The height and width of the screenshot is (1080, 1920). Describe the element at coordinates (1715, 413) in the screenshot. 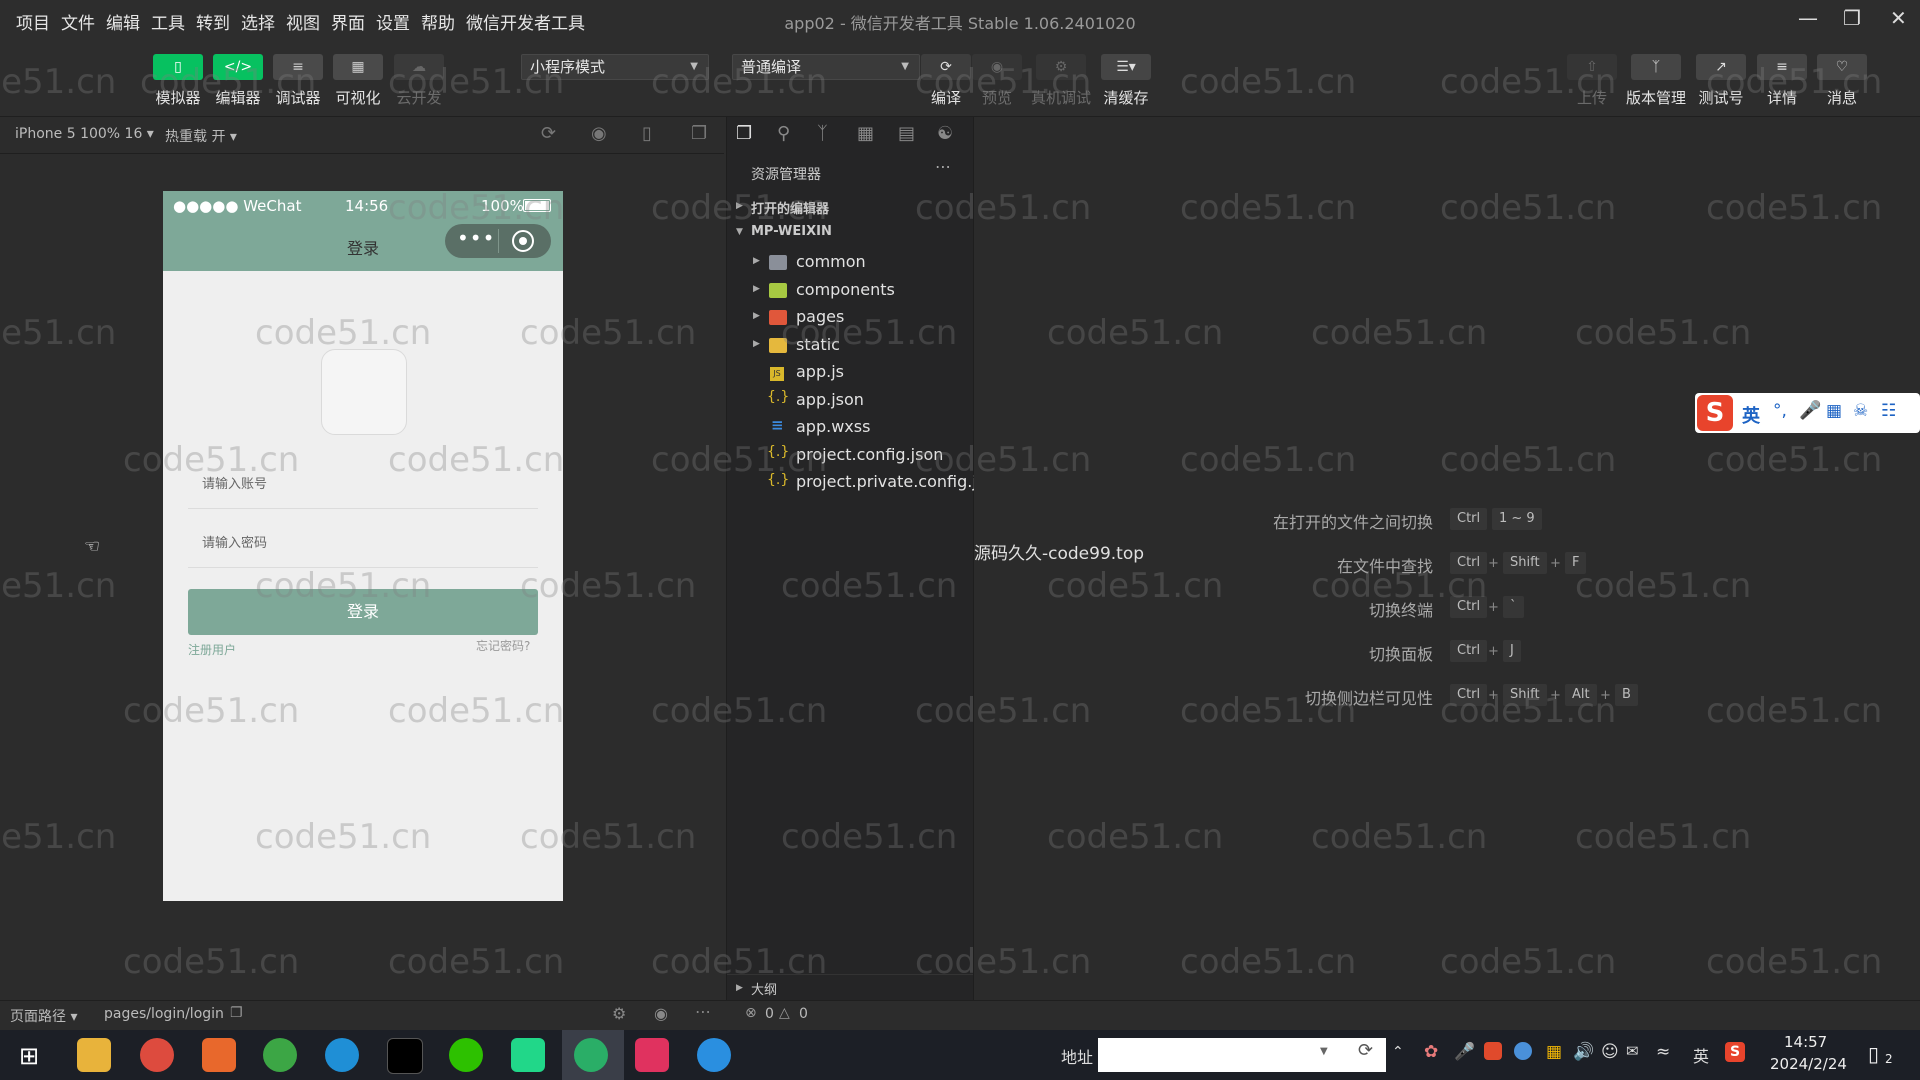

I see `sogou-logo-icon: S` at that location.